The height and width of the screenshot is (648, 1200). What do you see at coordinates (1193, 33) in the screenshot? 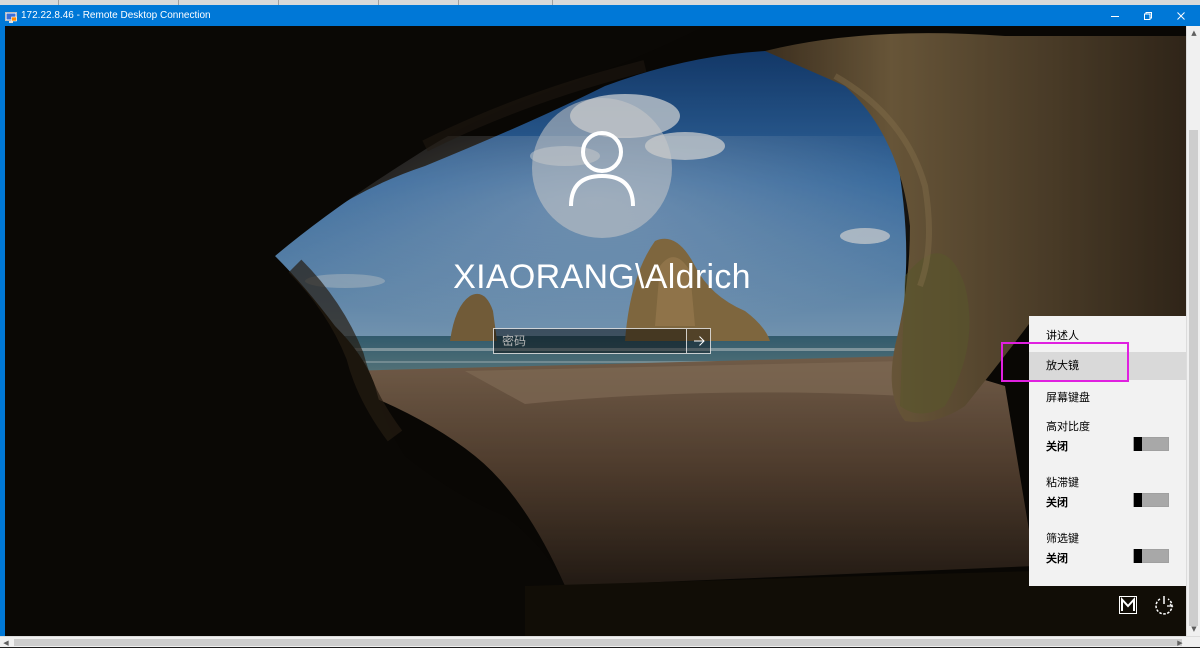
I see `scroll-up-arrow: ▲` at bounding box center [1193, 33].